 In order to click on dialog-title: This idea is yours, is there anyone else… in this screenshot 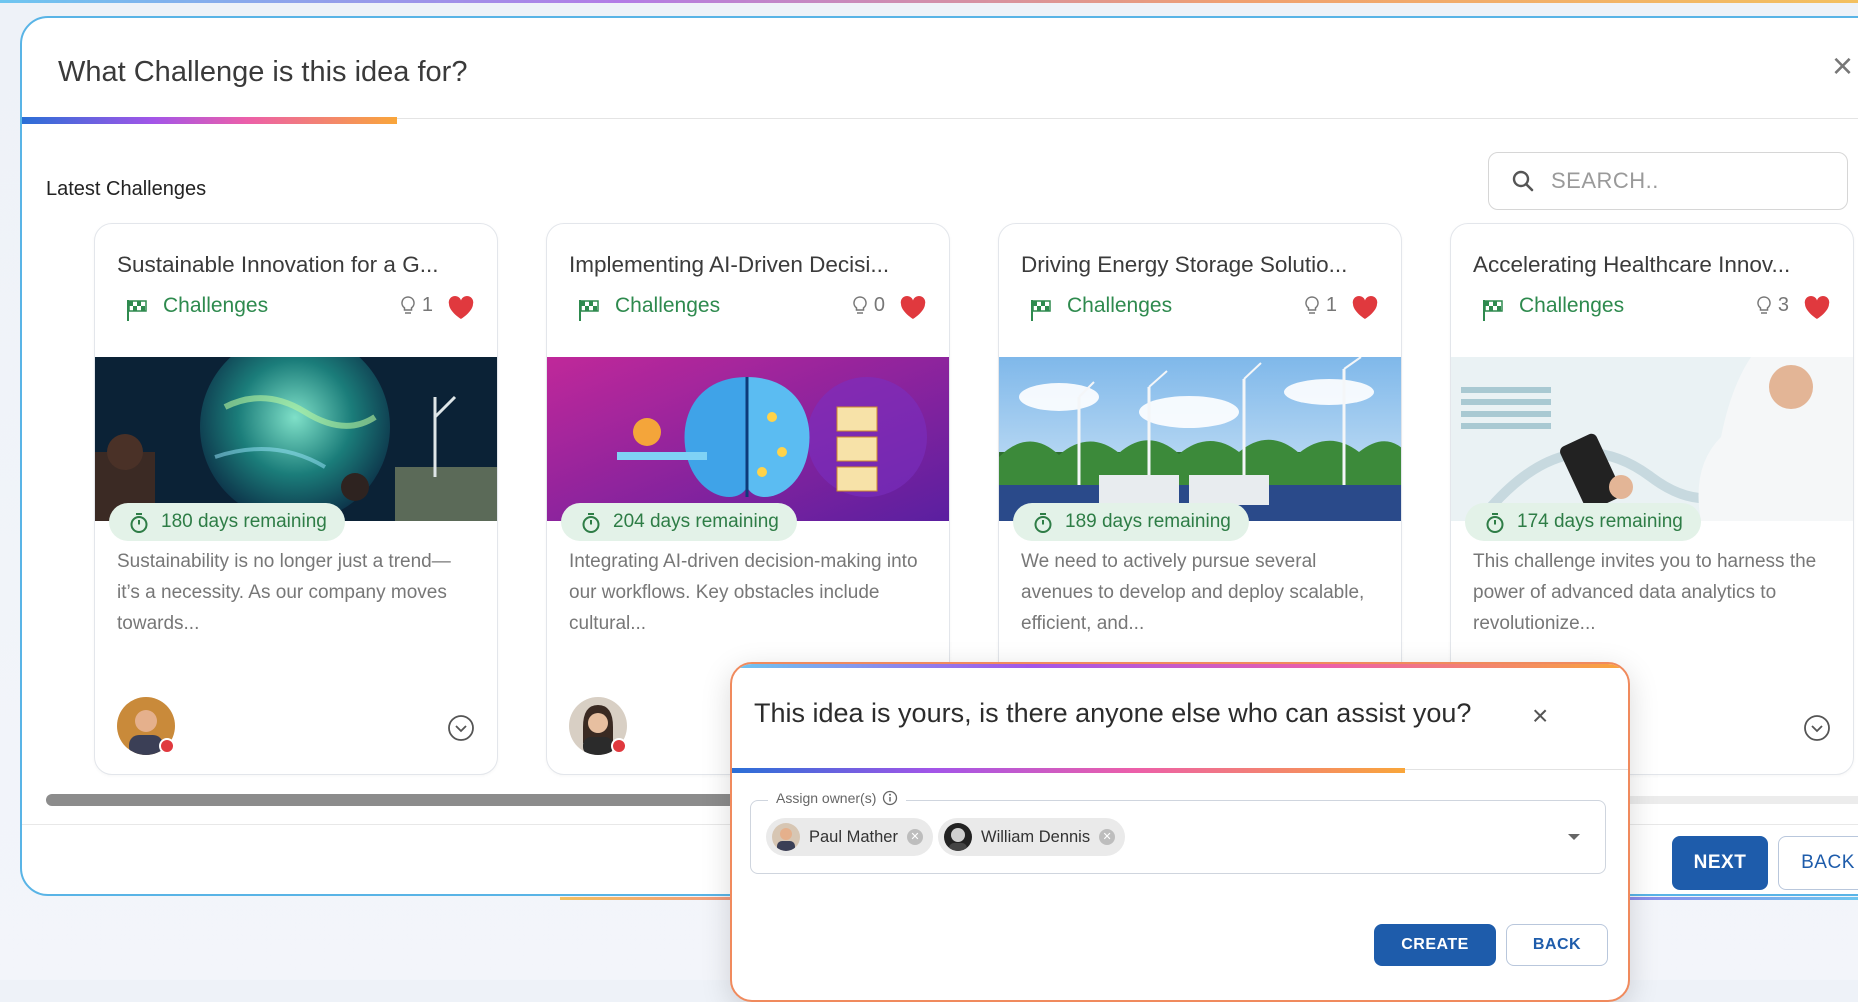, I will do `click(1113, 713)`.